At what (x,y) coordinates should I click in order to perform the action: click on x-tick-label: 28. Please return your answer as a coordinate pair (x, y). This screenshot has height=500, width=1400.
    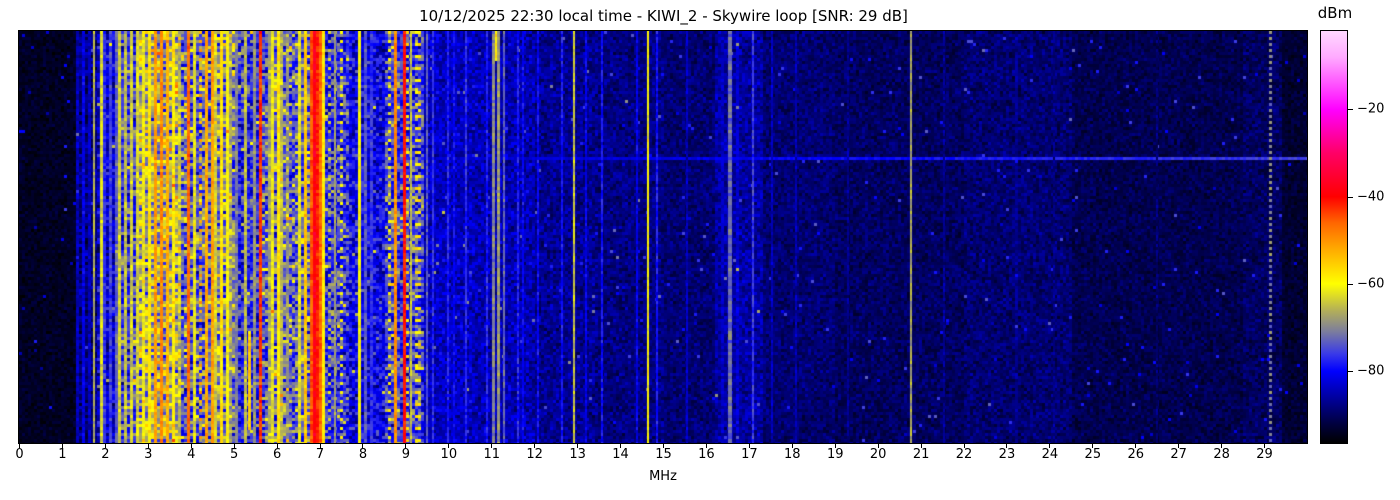
    Looking at the image, I should click on (1221, 454).